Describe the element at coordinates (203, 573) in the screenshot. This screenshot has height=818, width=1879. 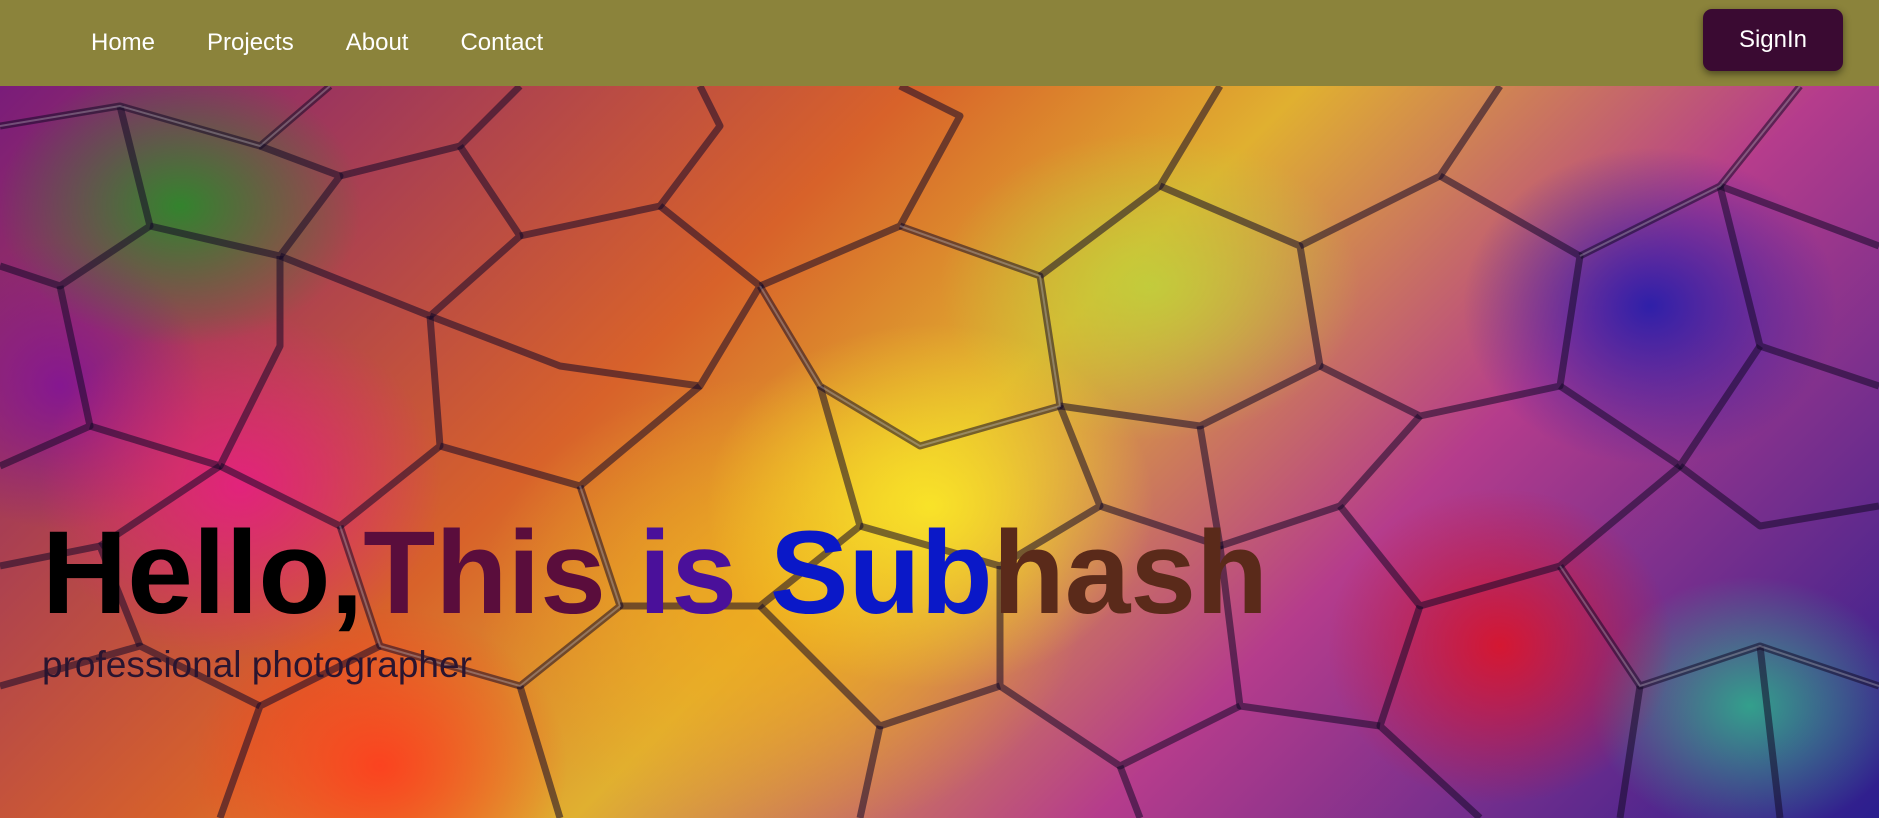
I see `hero-title-part: Hello,` at that location.